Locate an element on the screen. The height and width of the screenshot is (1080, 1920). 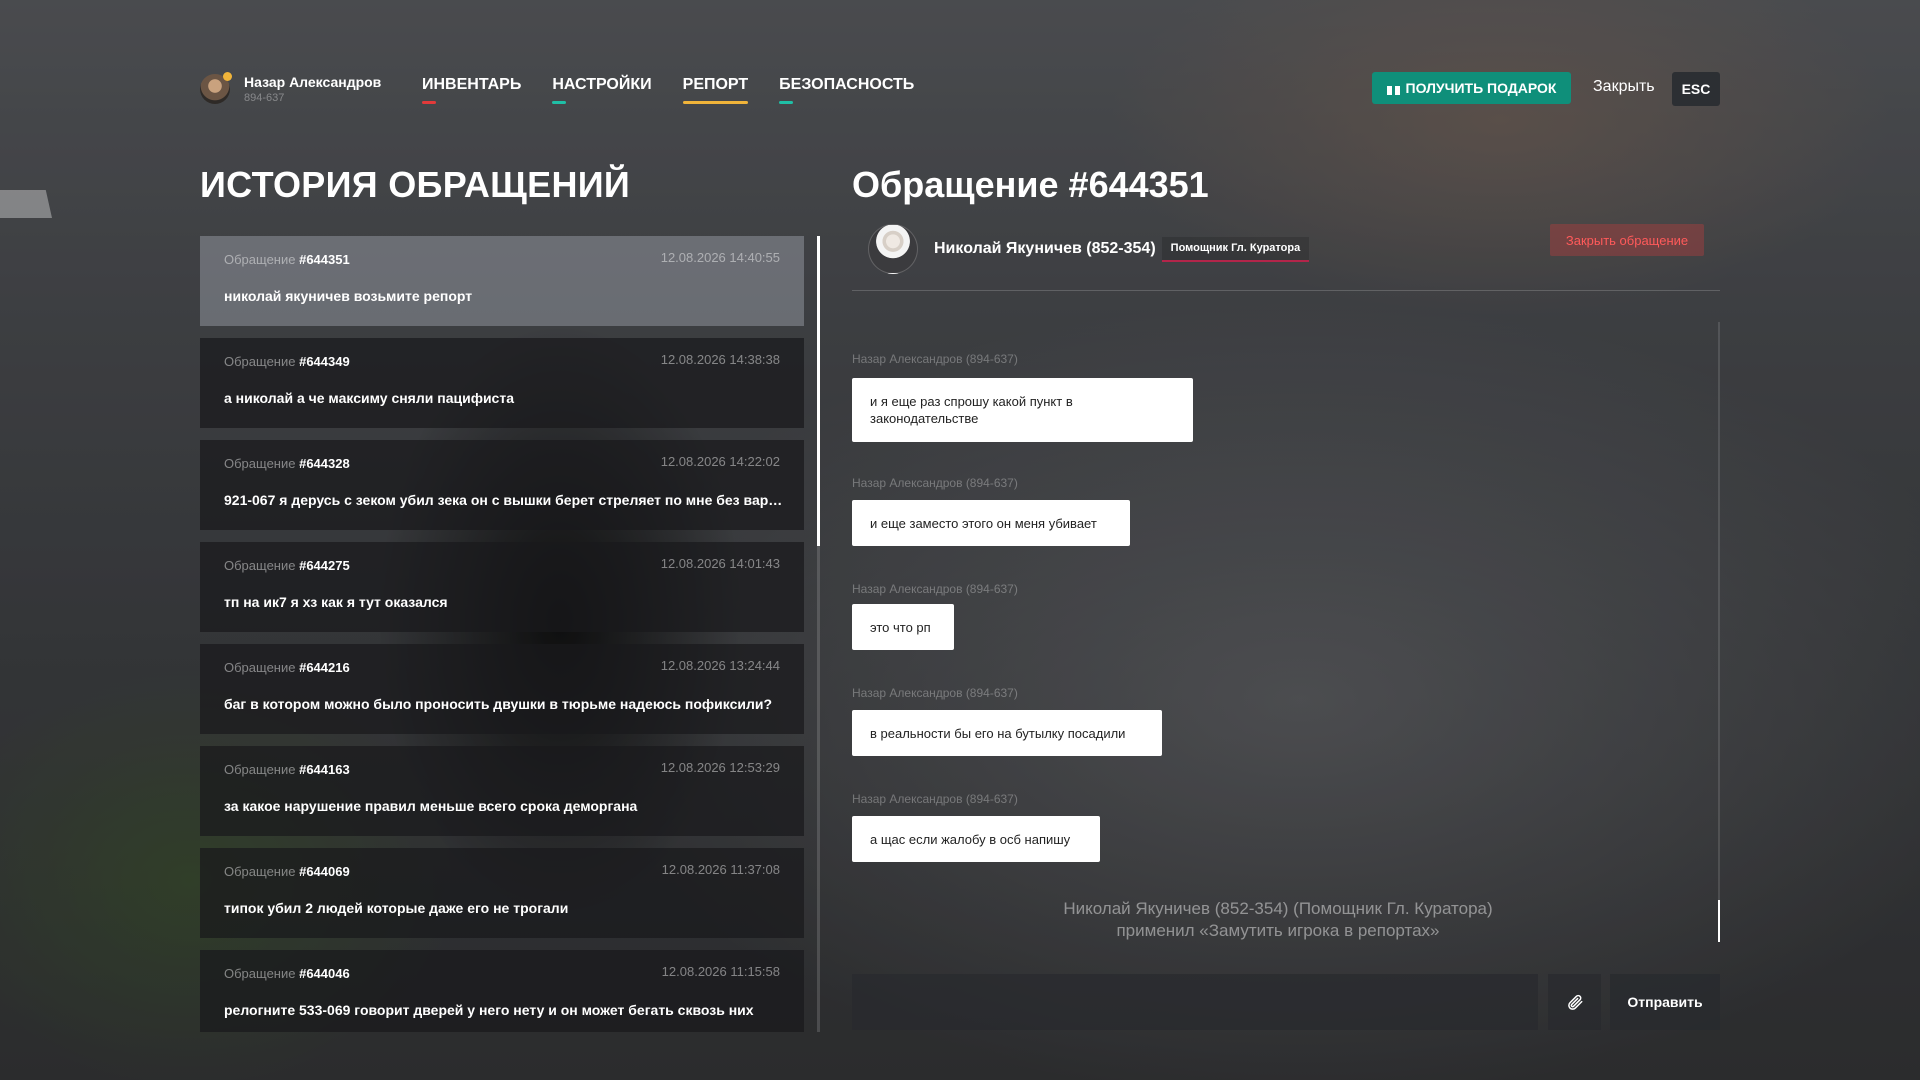
ticket-date: 12.08.2026 14:38:38 is located at coordinates (720, 359).